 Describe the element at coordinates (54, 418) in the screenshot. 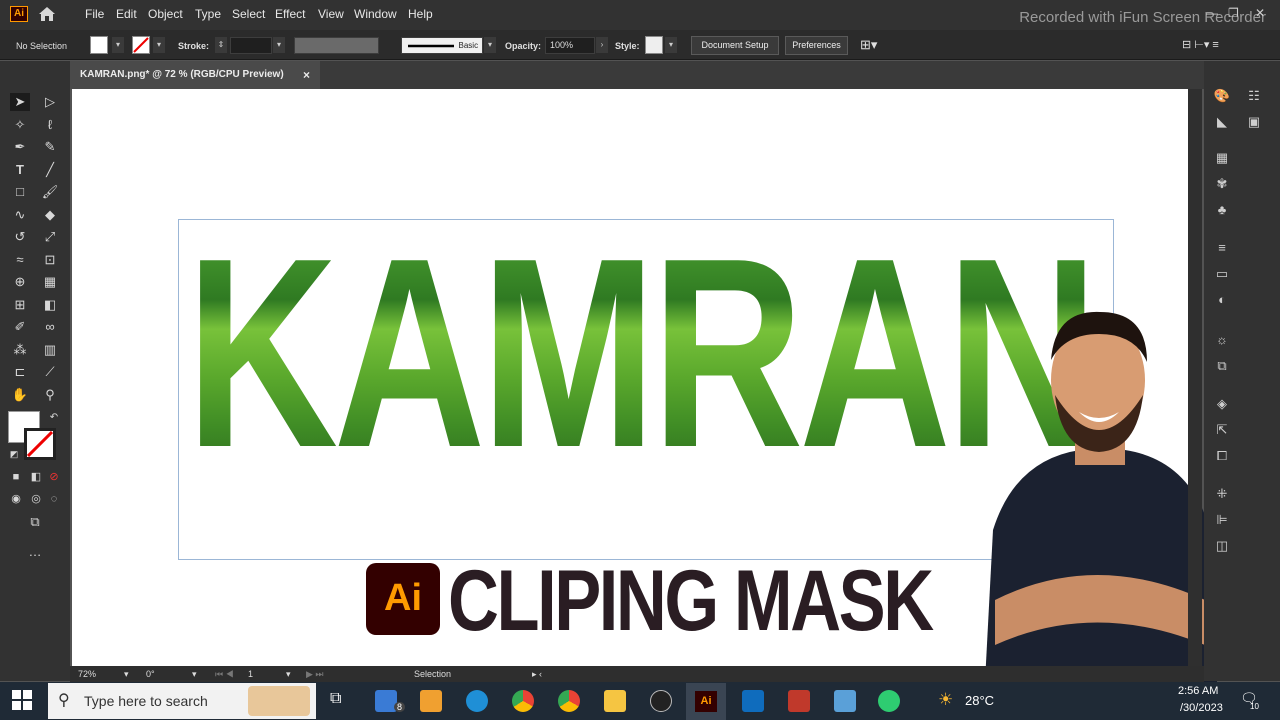

I see `swap-colors-icon: ↶` at that location.